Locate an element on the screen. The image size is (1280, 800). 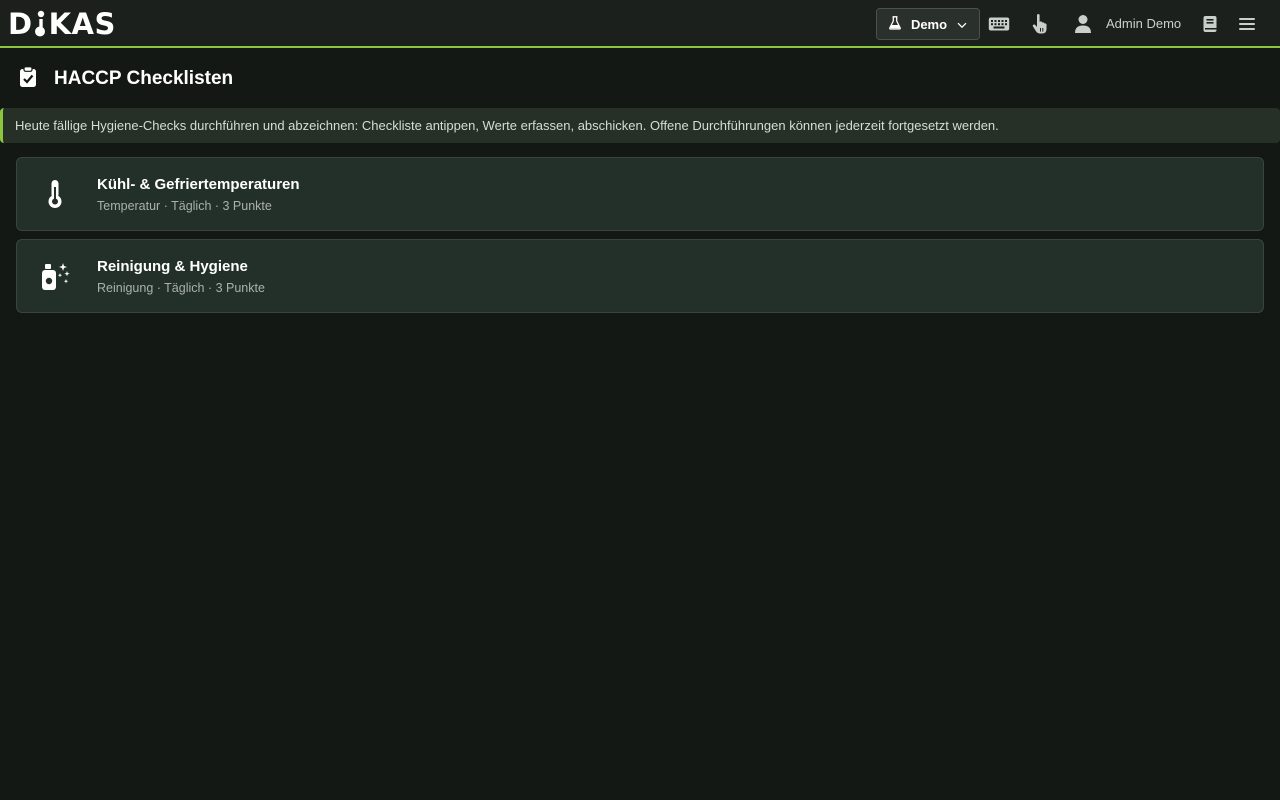
checklist-title: Reinigung & Hygiene is located at coordinates (172, 266).